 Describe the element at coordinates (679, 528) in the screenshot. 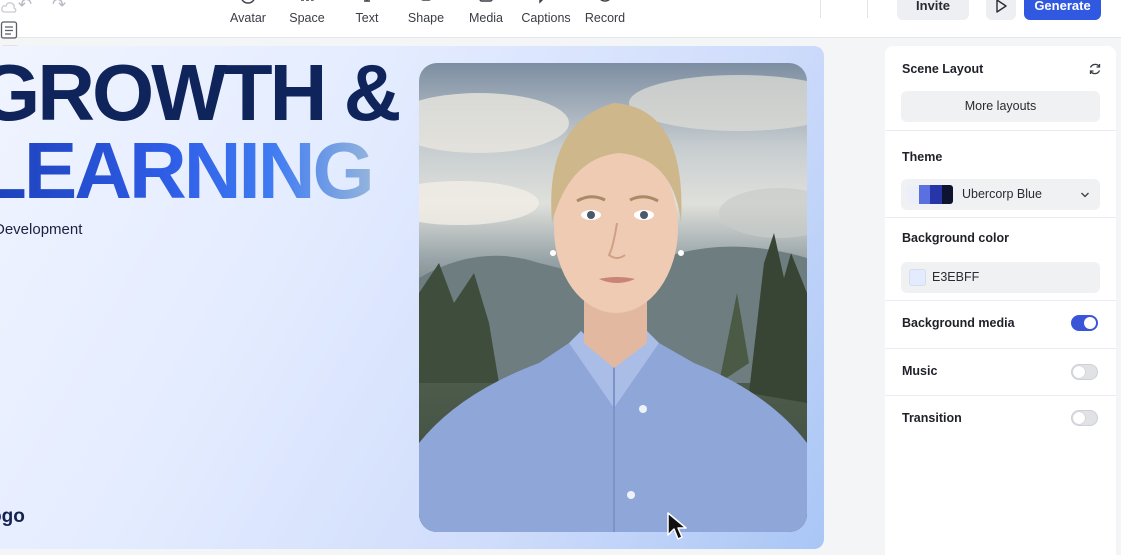

I see `mouse-cursor-icon` at that location.